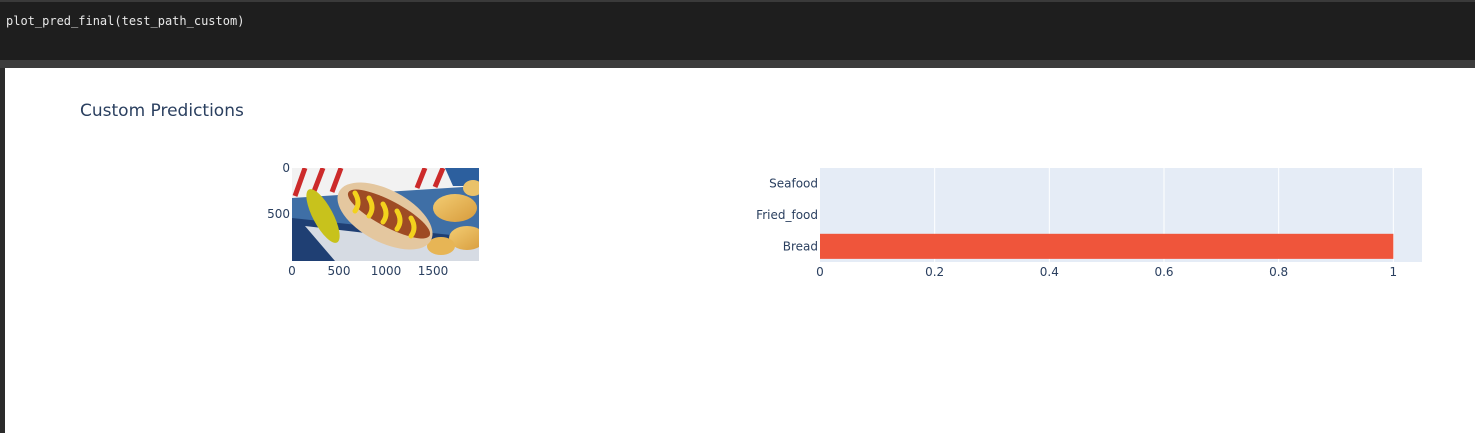  What do you see at coordinates (1107, 246) in the screenshot?
I see `bar-bread` at bounding box center [1107, 246].